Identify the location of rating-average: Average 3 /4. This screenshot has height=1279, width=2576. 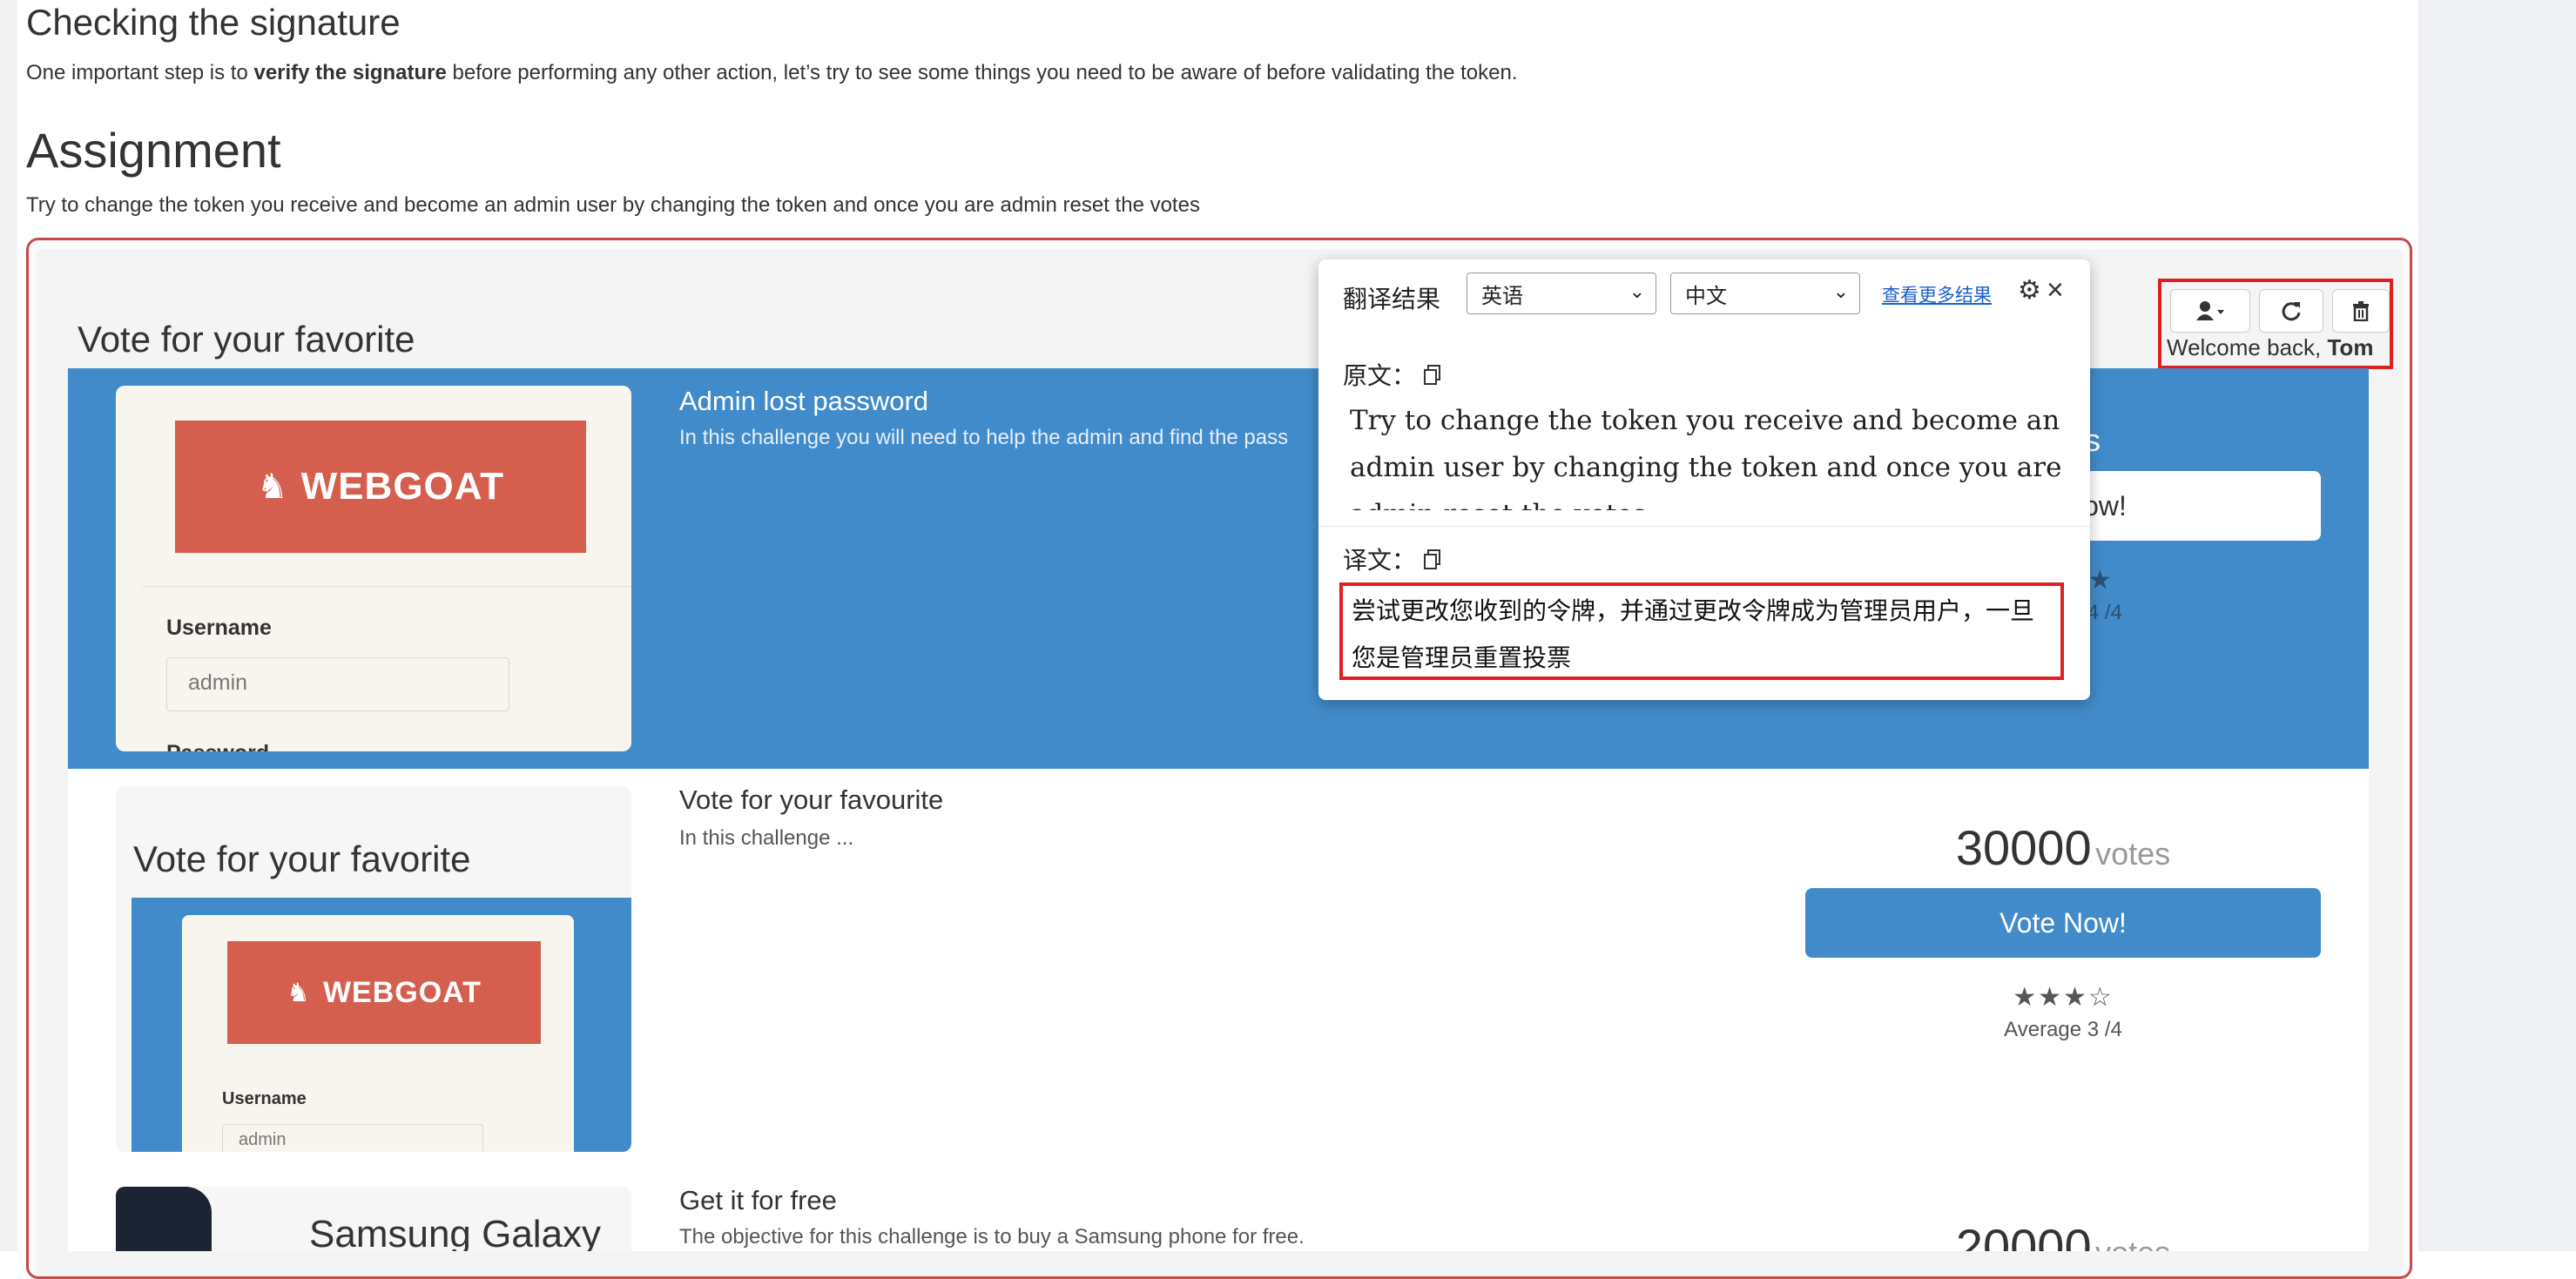
(2063, 1029).